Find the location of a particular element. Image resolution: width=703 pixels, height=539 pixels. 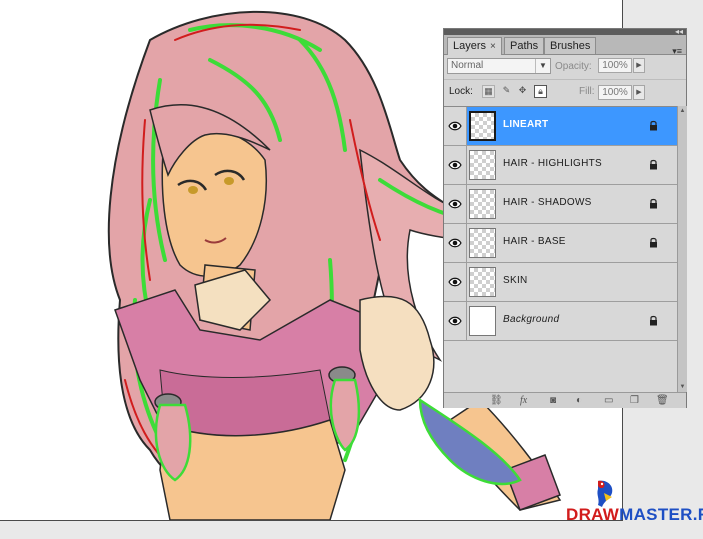

close-icon: × is located at coordinates (493, 46).